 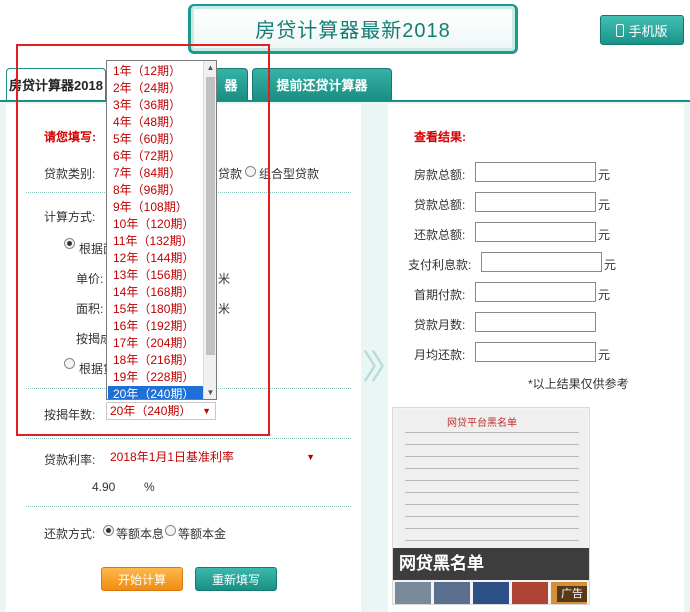 I want to click on result-repay-total-field, so click(x=535, y=232).